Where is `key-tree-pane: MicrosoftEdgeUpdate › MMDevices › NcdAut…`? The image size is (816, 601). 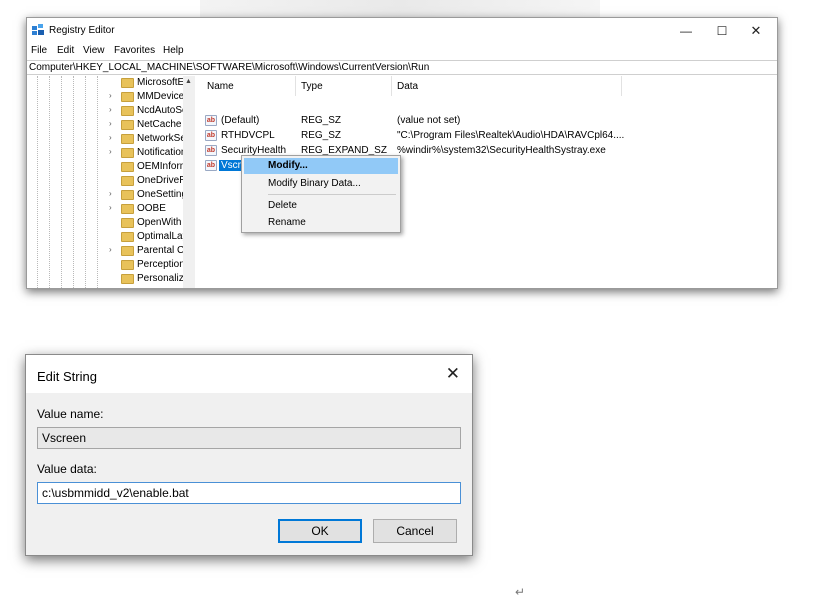 key-tree-pane: MicrosoftEdgeUpdate › MMDevices › NcdAut… is located at coordinates (111, 182).